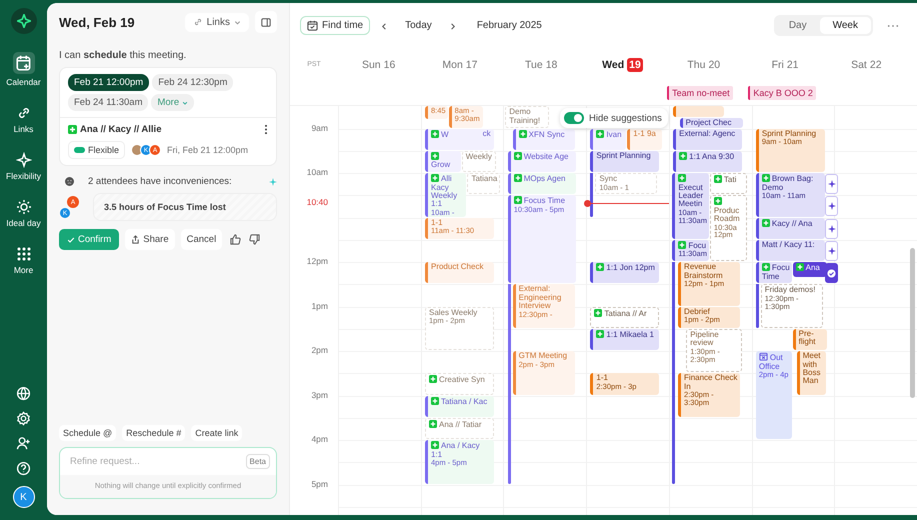 The width and height of the screenshot is (917, 520). Describe the element at coordinates (459, 429) in the screenshot. I see `calendar-event: Ana // Tatiar` at that location.